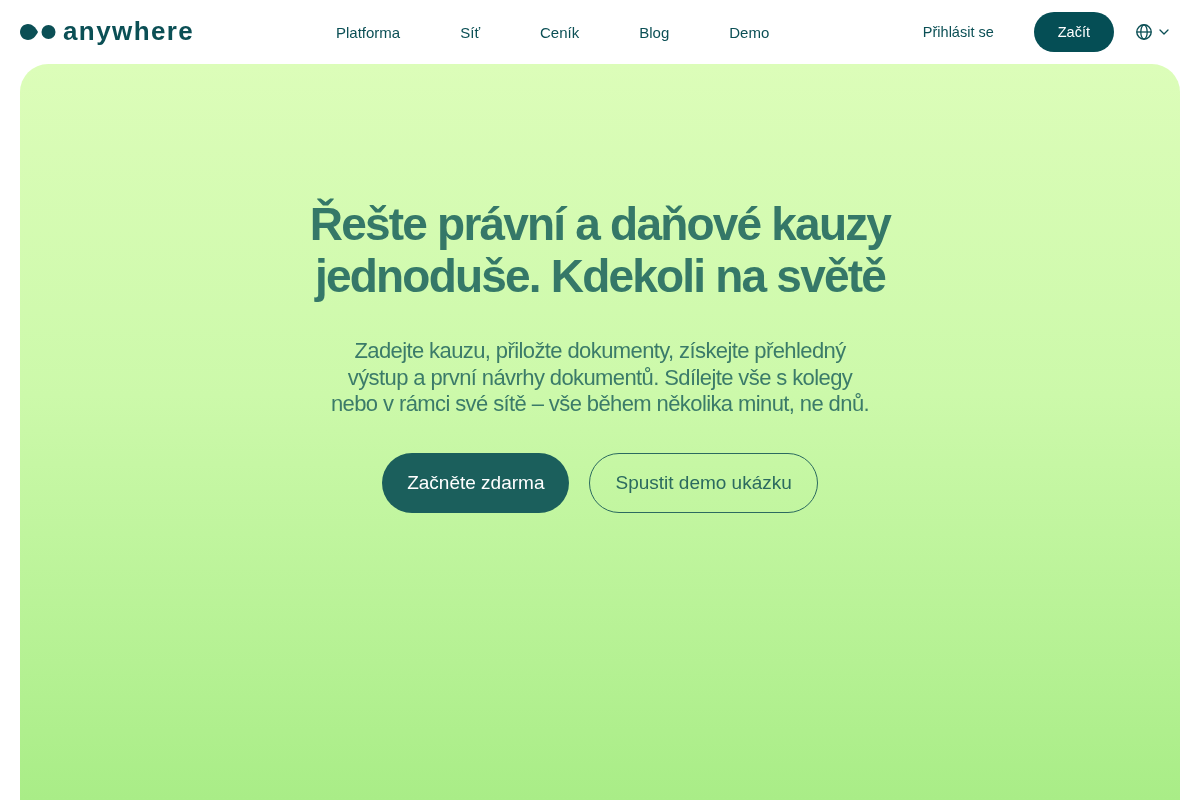 The height and width of the screenshot is (800, 1200). Describe the element at coordinates (1164, 32) in the screenshot. I see `chevron-down-icon` at that location.